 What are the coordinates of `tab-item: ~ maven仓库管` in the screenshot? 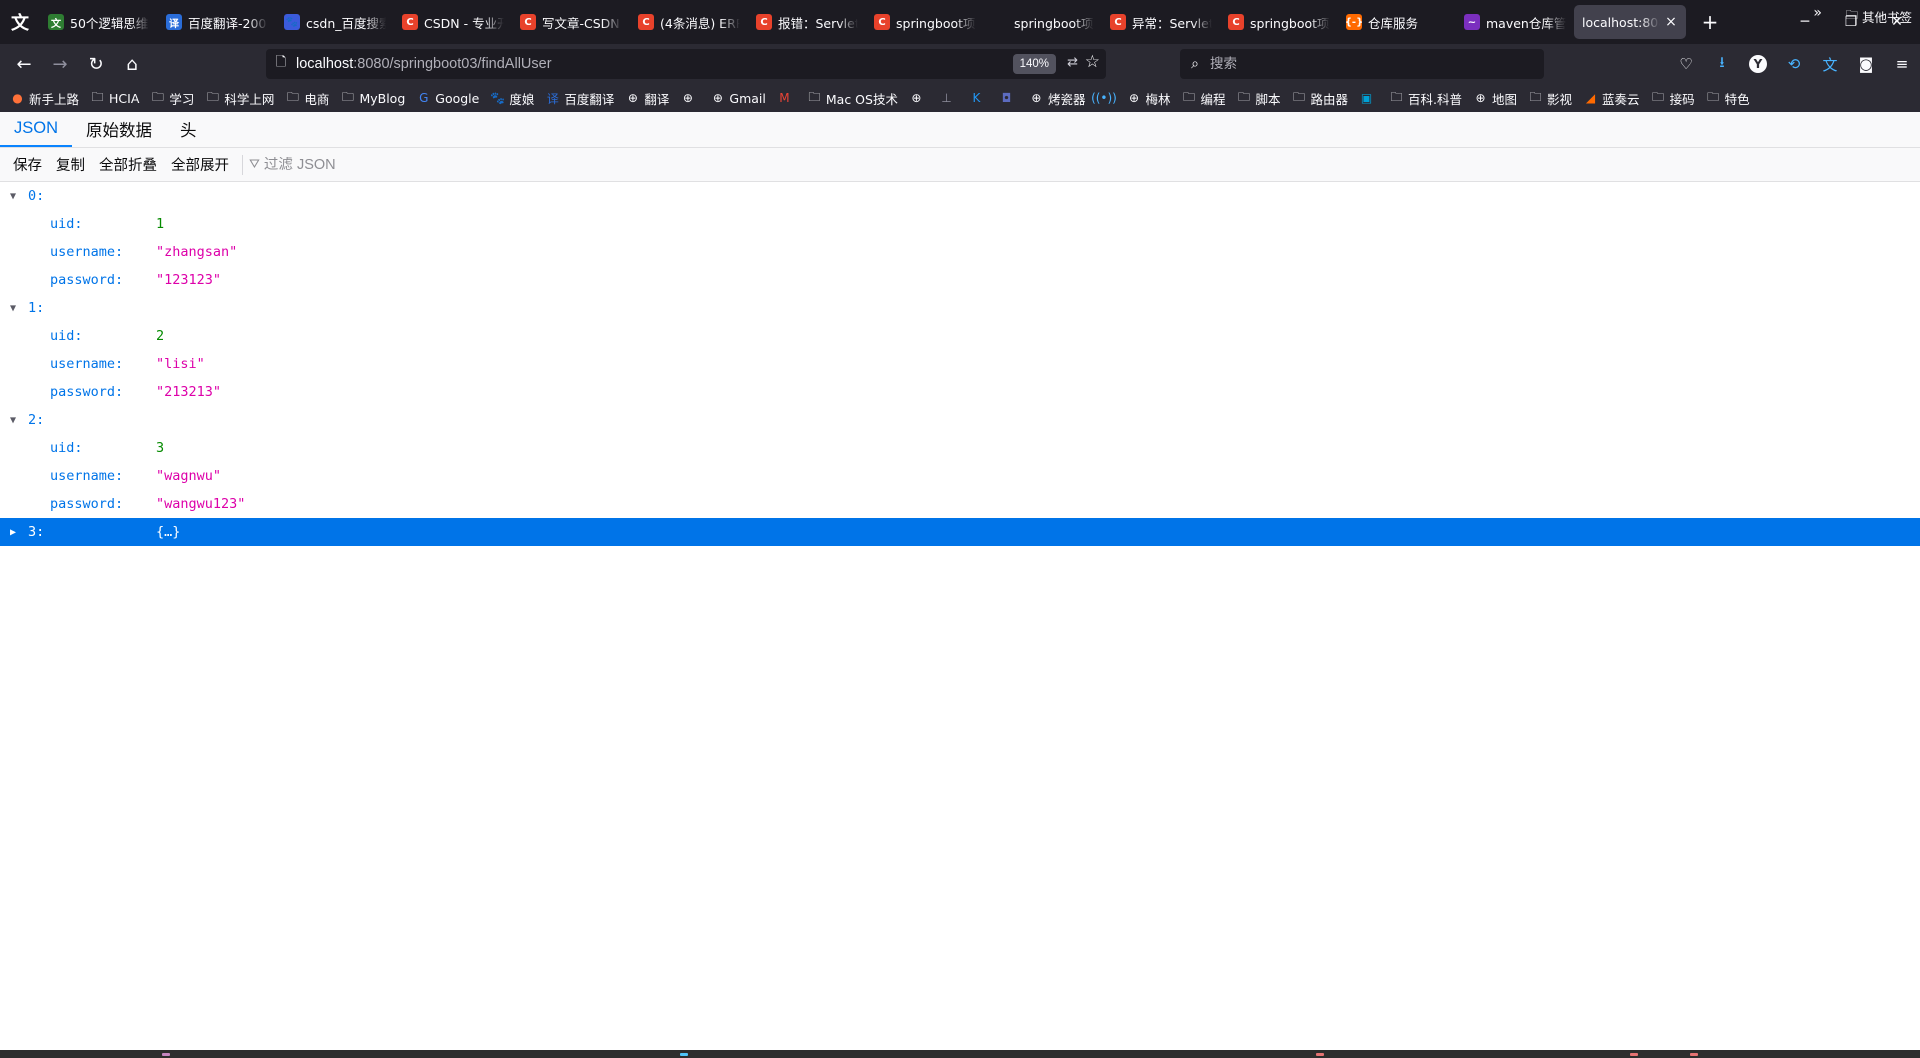 It's located at (1515, 22).